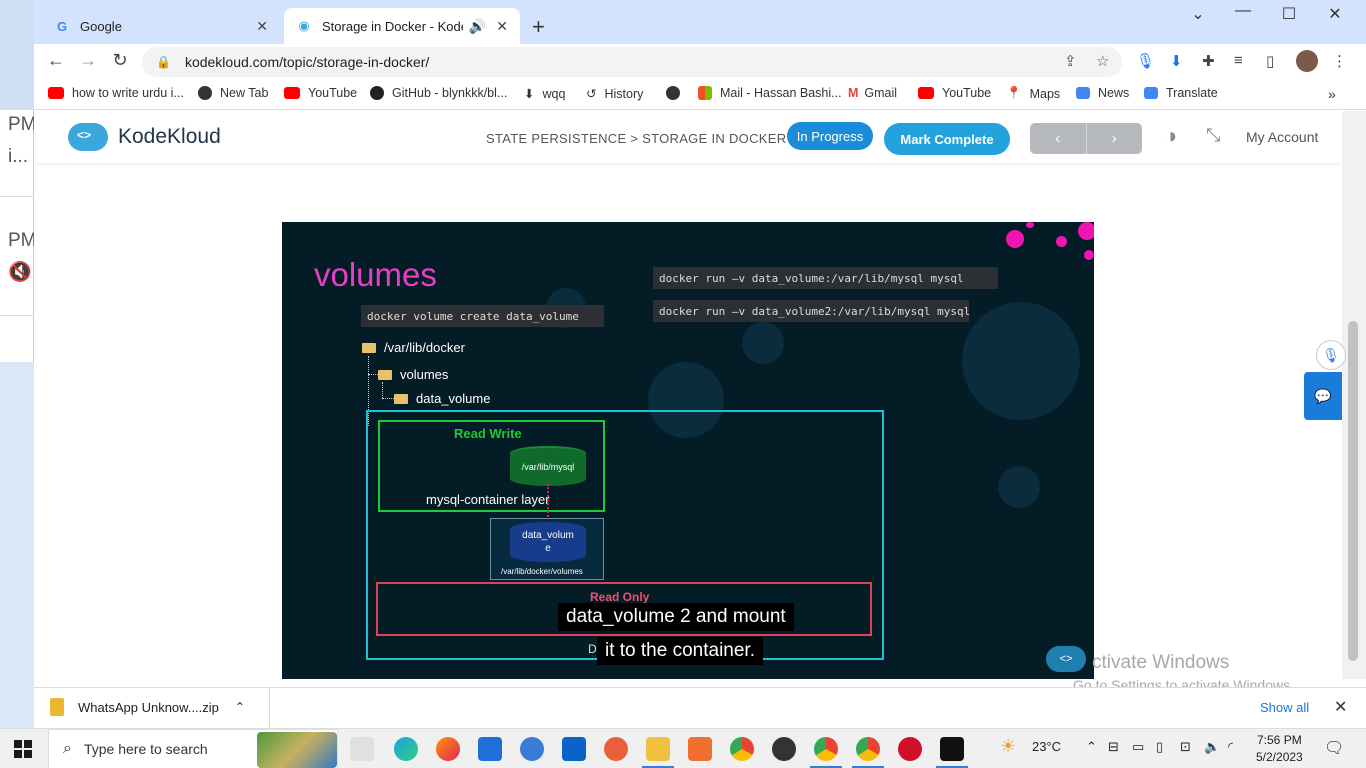  Describe the element at coordinates (120, 60) in the screenshot. I see `reload-button: ↻` at that location.